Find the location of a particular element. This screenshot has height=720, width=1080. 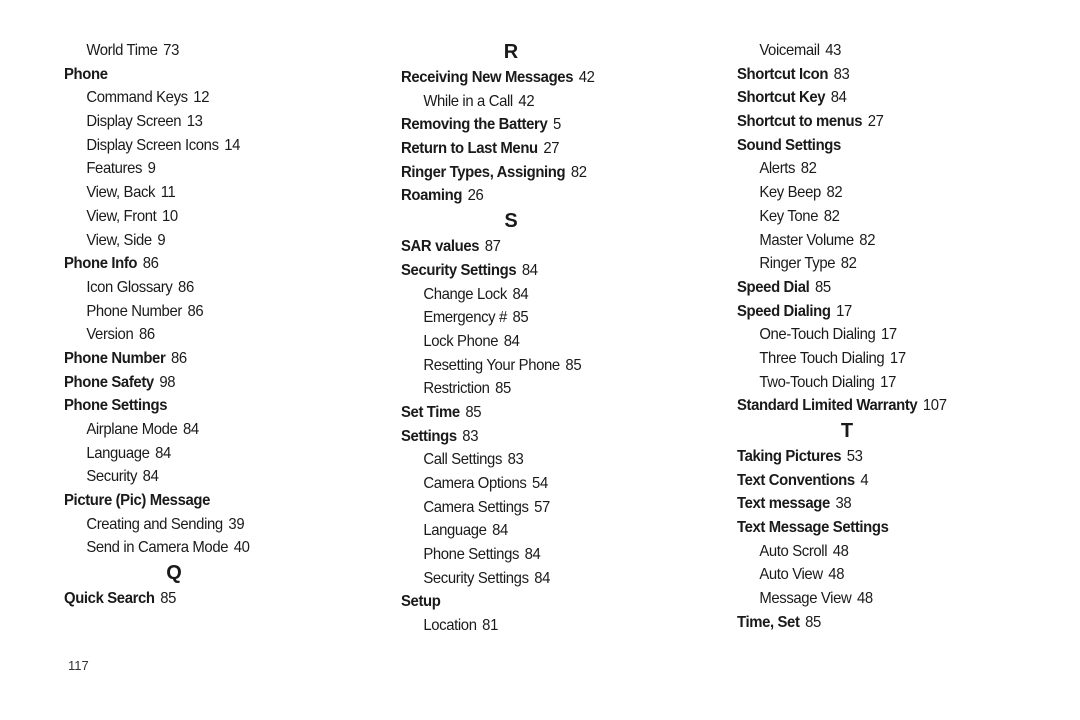

page-reference: 48 is located at coordinates (836, 575).